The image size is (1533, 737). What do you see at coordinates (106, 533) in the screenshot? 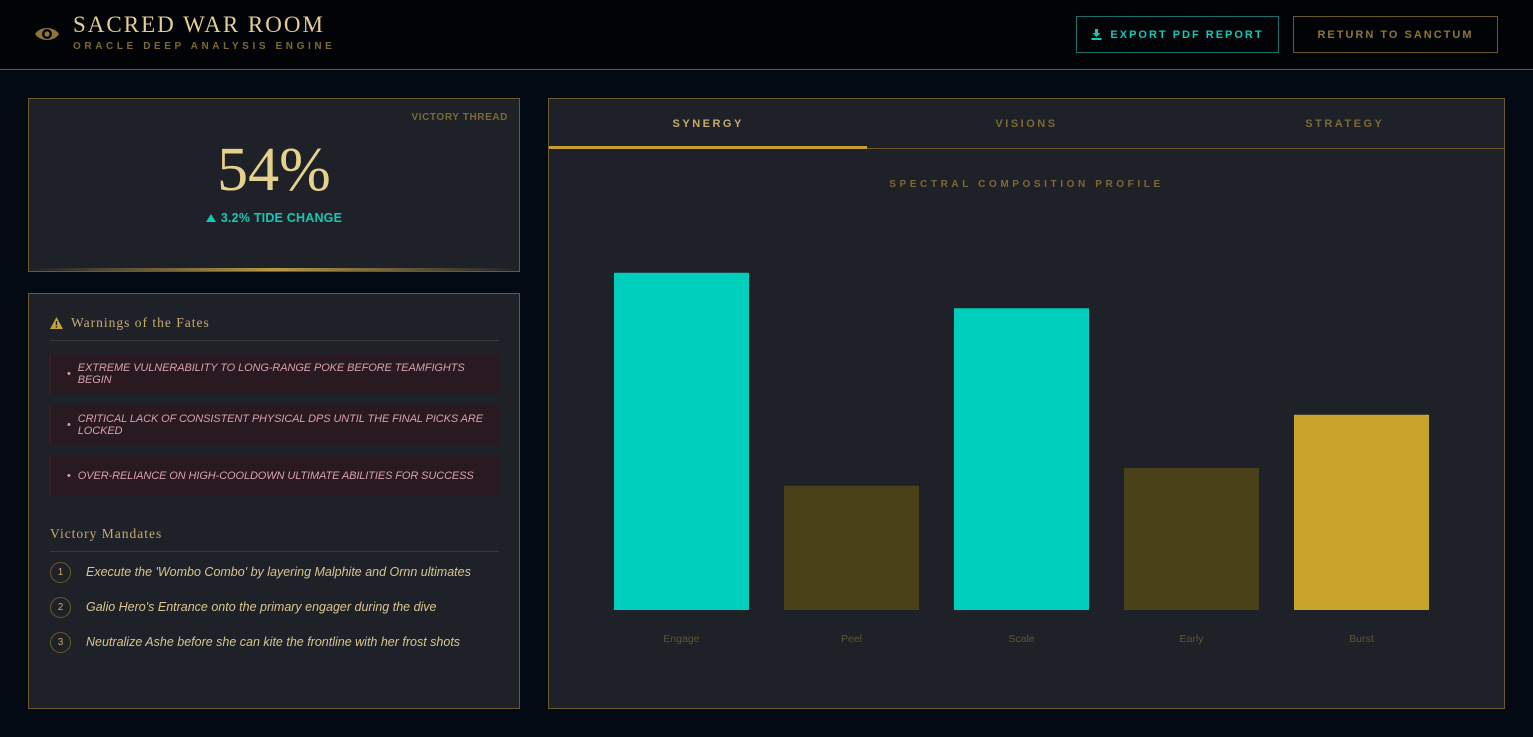
I see `mandates-title: Victory Mandates` at bounding box center [106, 533].